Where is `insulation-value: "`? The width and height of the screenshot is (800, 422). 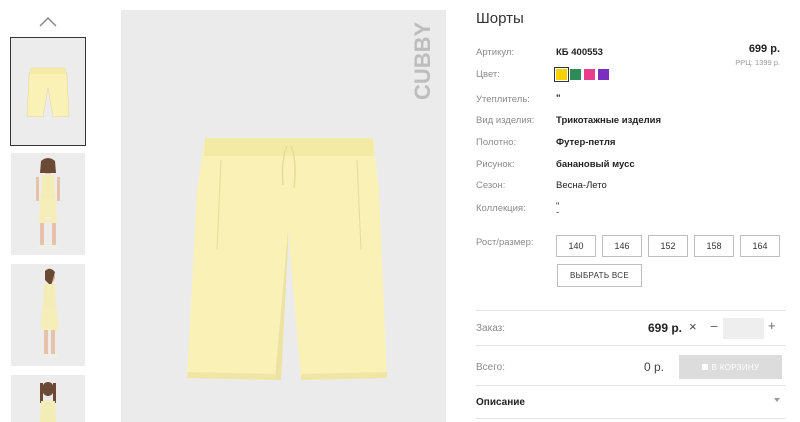 insulation-value: " is located at coordinates (558, 98).